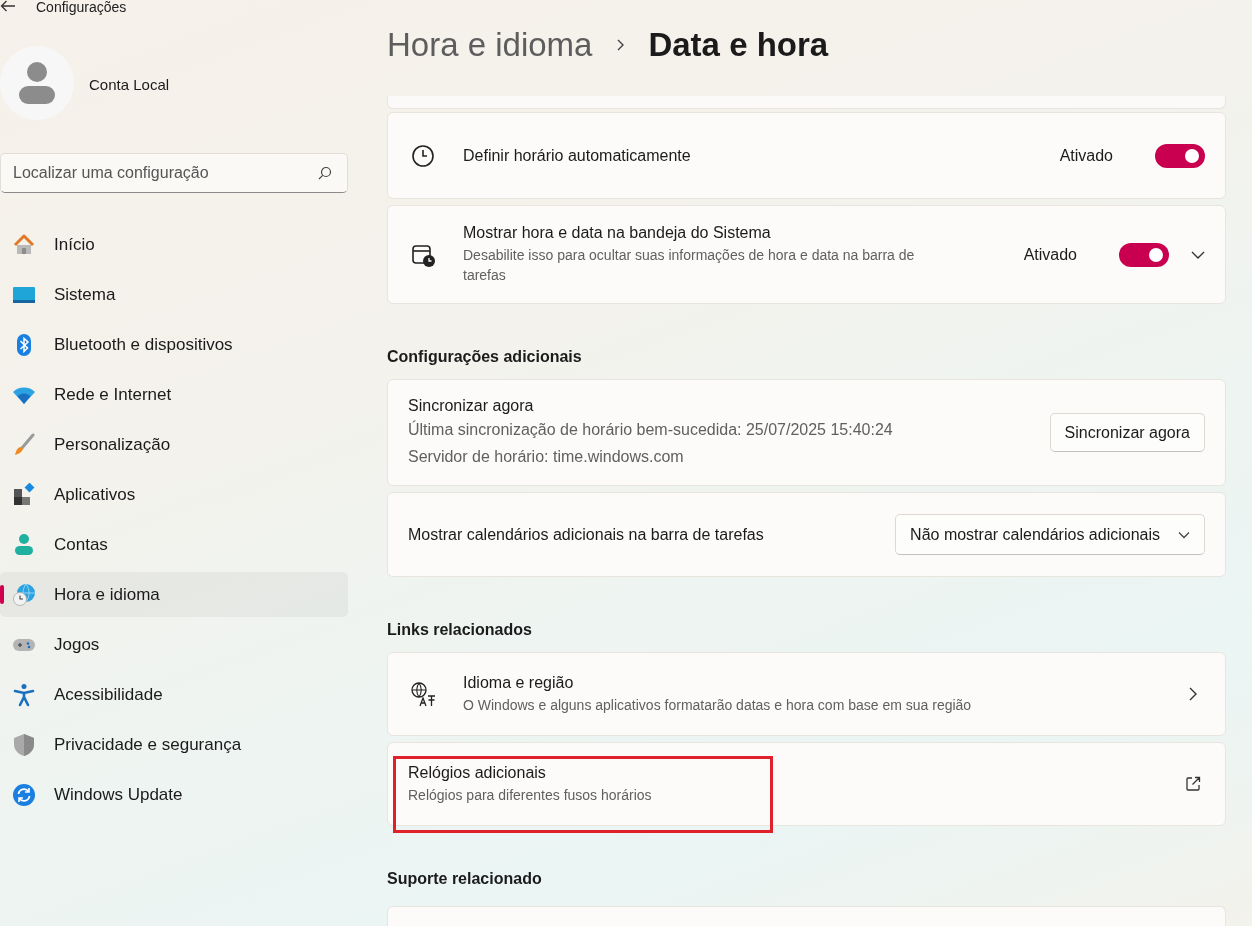 The height and width of the screenshot is (926, 1252). What do you see at coordinates (174, 544) in the screenshot?
I see `sidebar-item: Contas` at bounding box center [174, 544].